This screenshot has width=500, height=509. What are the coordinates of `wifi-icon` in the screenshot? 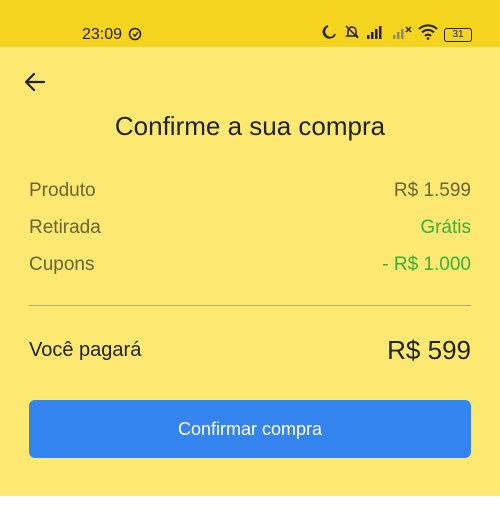 It's located at (428, 34).